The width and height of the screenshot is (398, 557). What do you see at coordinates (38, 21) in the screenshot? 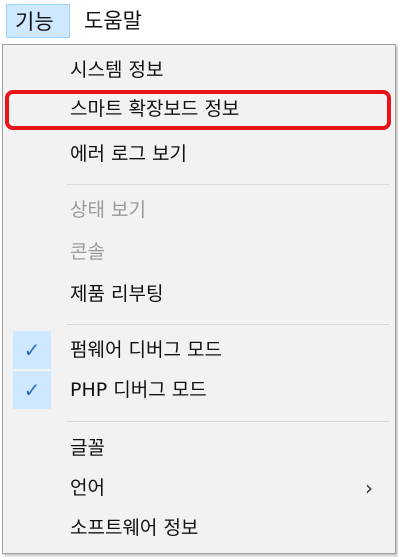
I see `menu-function: 기능` at bounding box center [38, 21].